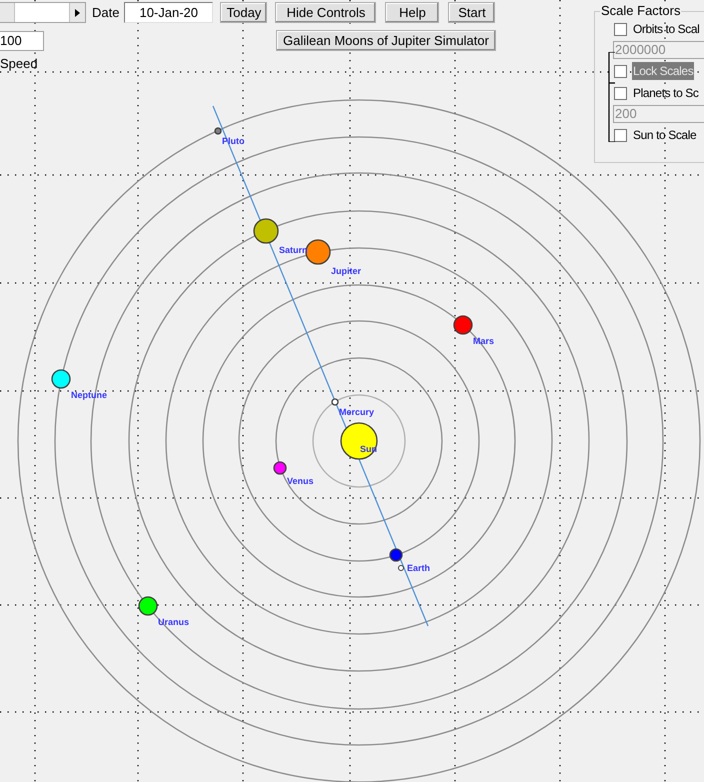  What do you see at coordinates (244, 12) in the screenshot?
I see `toolbar-button: Today` at bounding box center [244, 12].